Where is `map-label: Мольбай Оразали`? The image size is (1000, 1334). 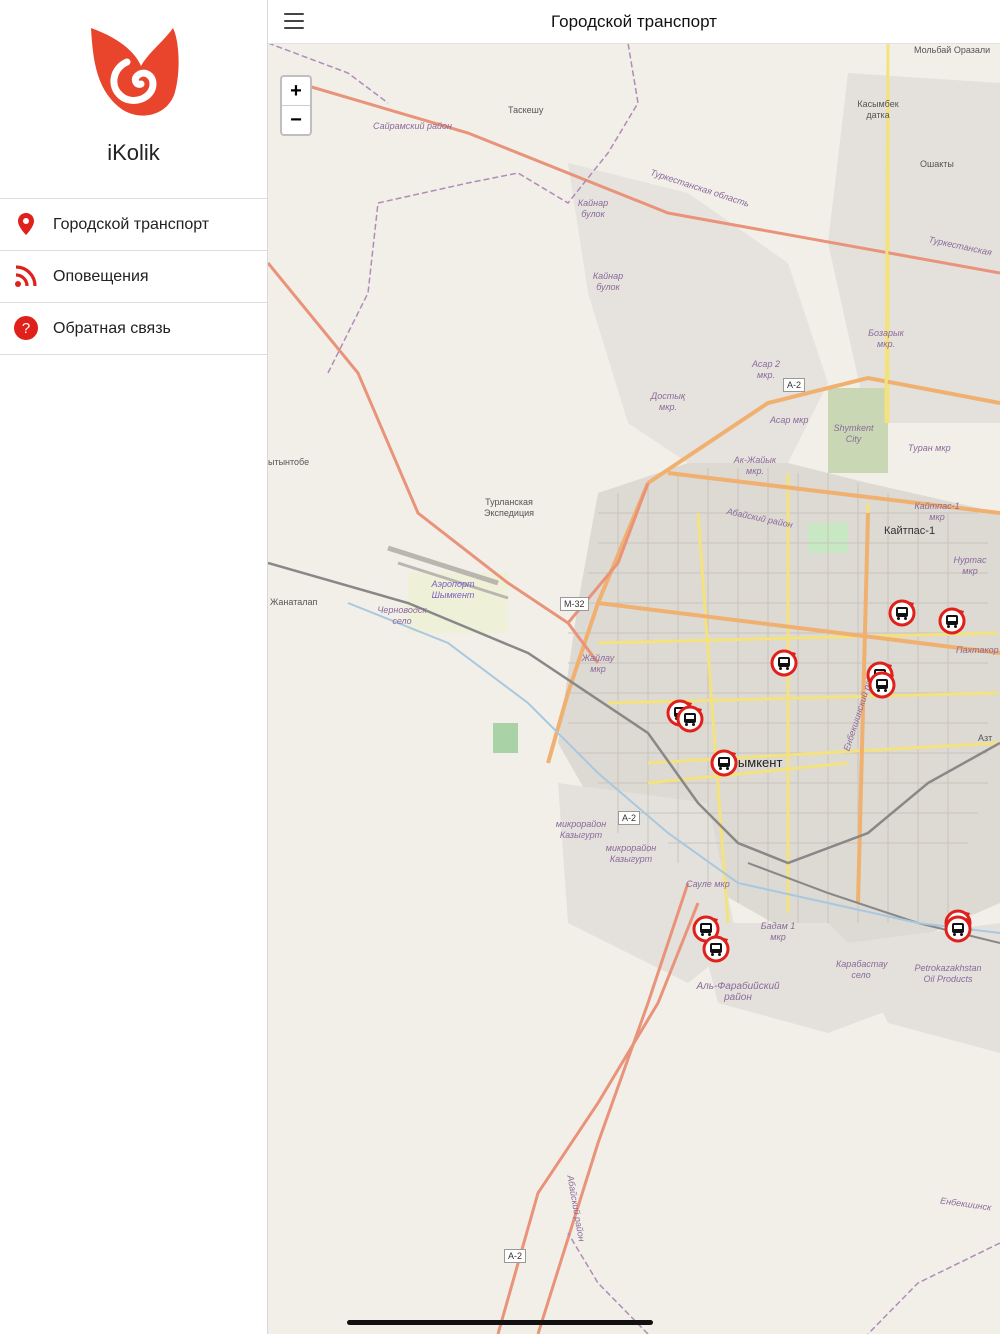
map-label: Мольбай Оразали is located at coordinates (952, 50).